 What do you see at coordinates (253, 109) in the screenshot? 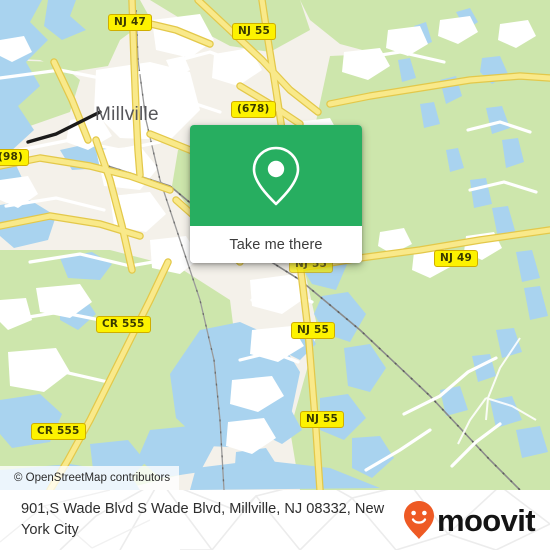
I see `road-shield-678: (678)` at bounding box center [253, 109].